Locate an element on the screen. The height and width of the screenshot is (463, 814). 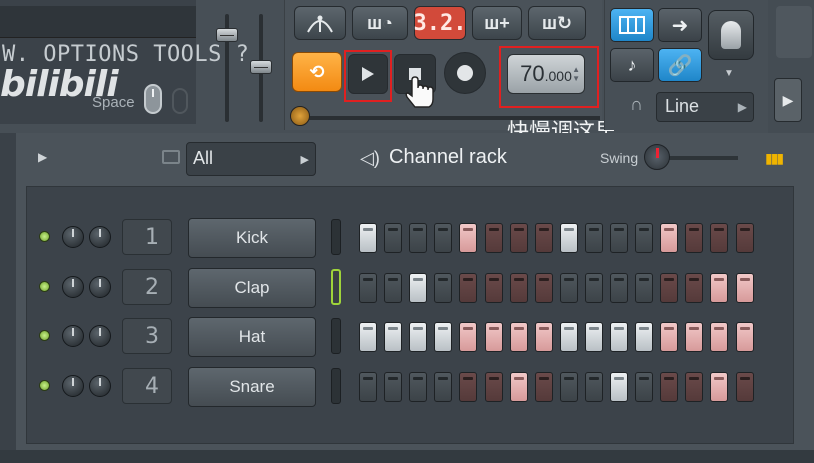
master-pitch-fader is located at coordinates (261, 67).